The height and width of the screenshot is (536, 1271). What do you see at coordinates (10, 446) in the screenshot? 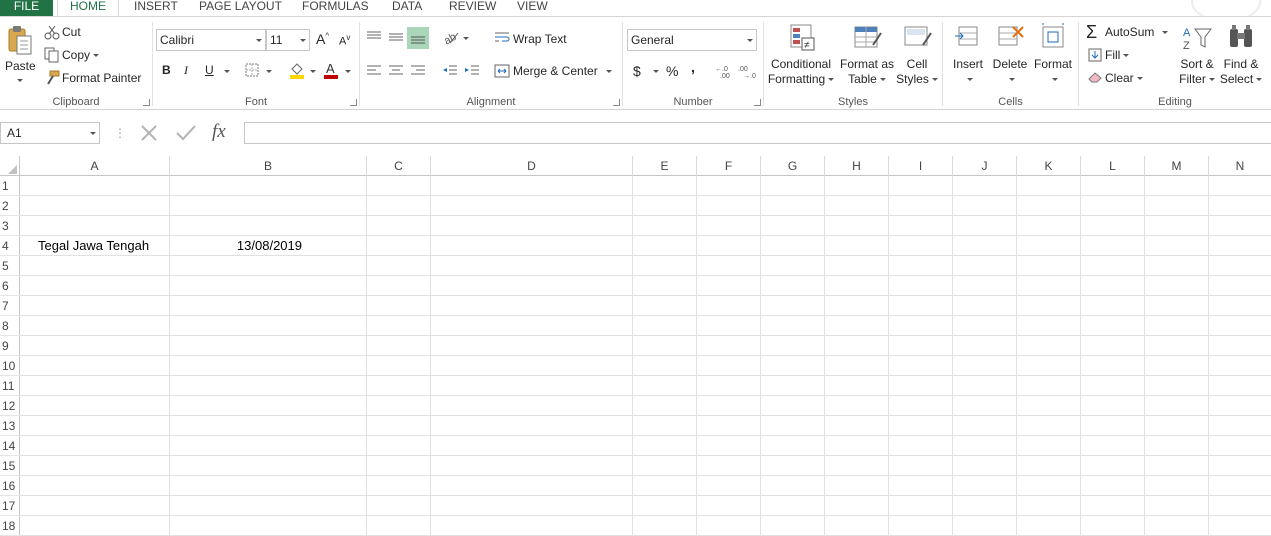
I see `row-header-14: 14` at bounding box center [10, 446].